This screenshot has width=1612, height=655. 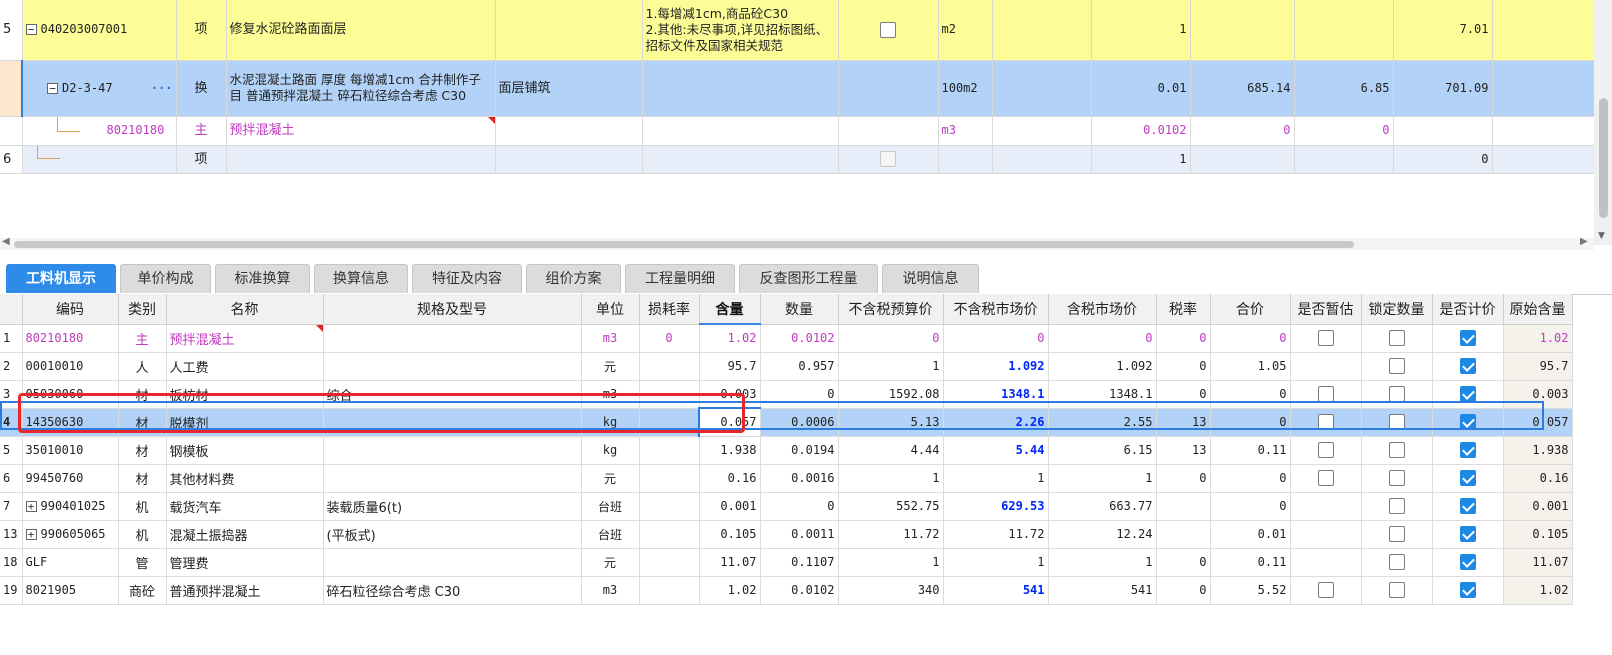 What do you see at coordinates (930, 278) in the screenshot?
I see `tab-notes: 说明信息` at bounding box center [930, 278].